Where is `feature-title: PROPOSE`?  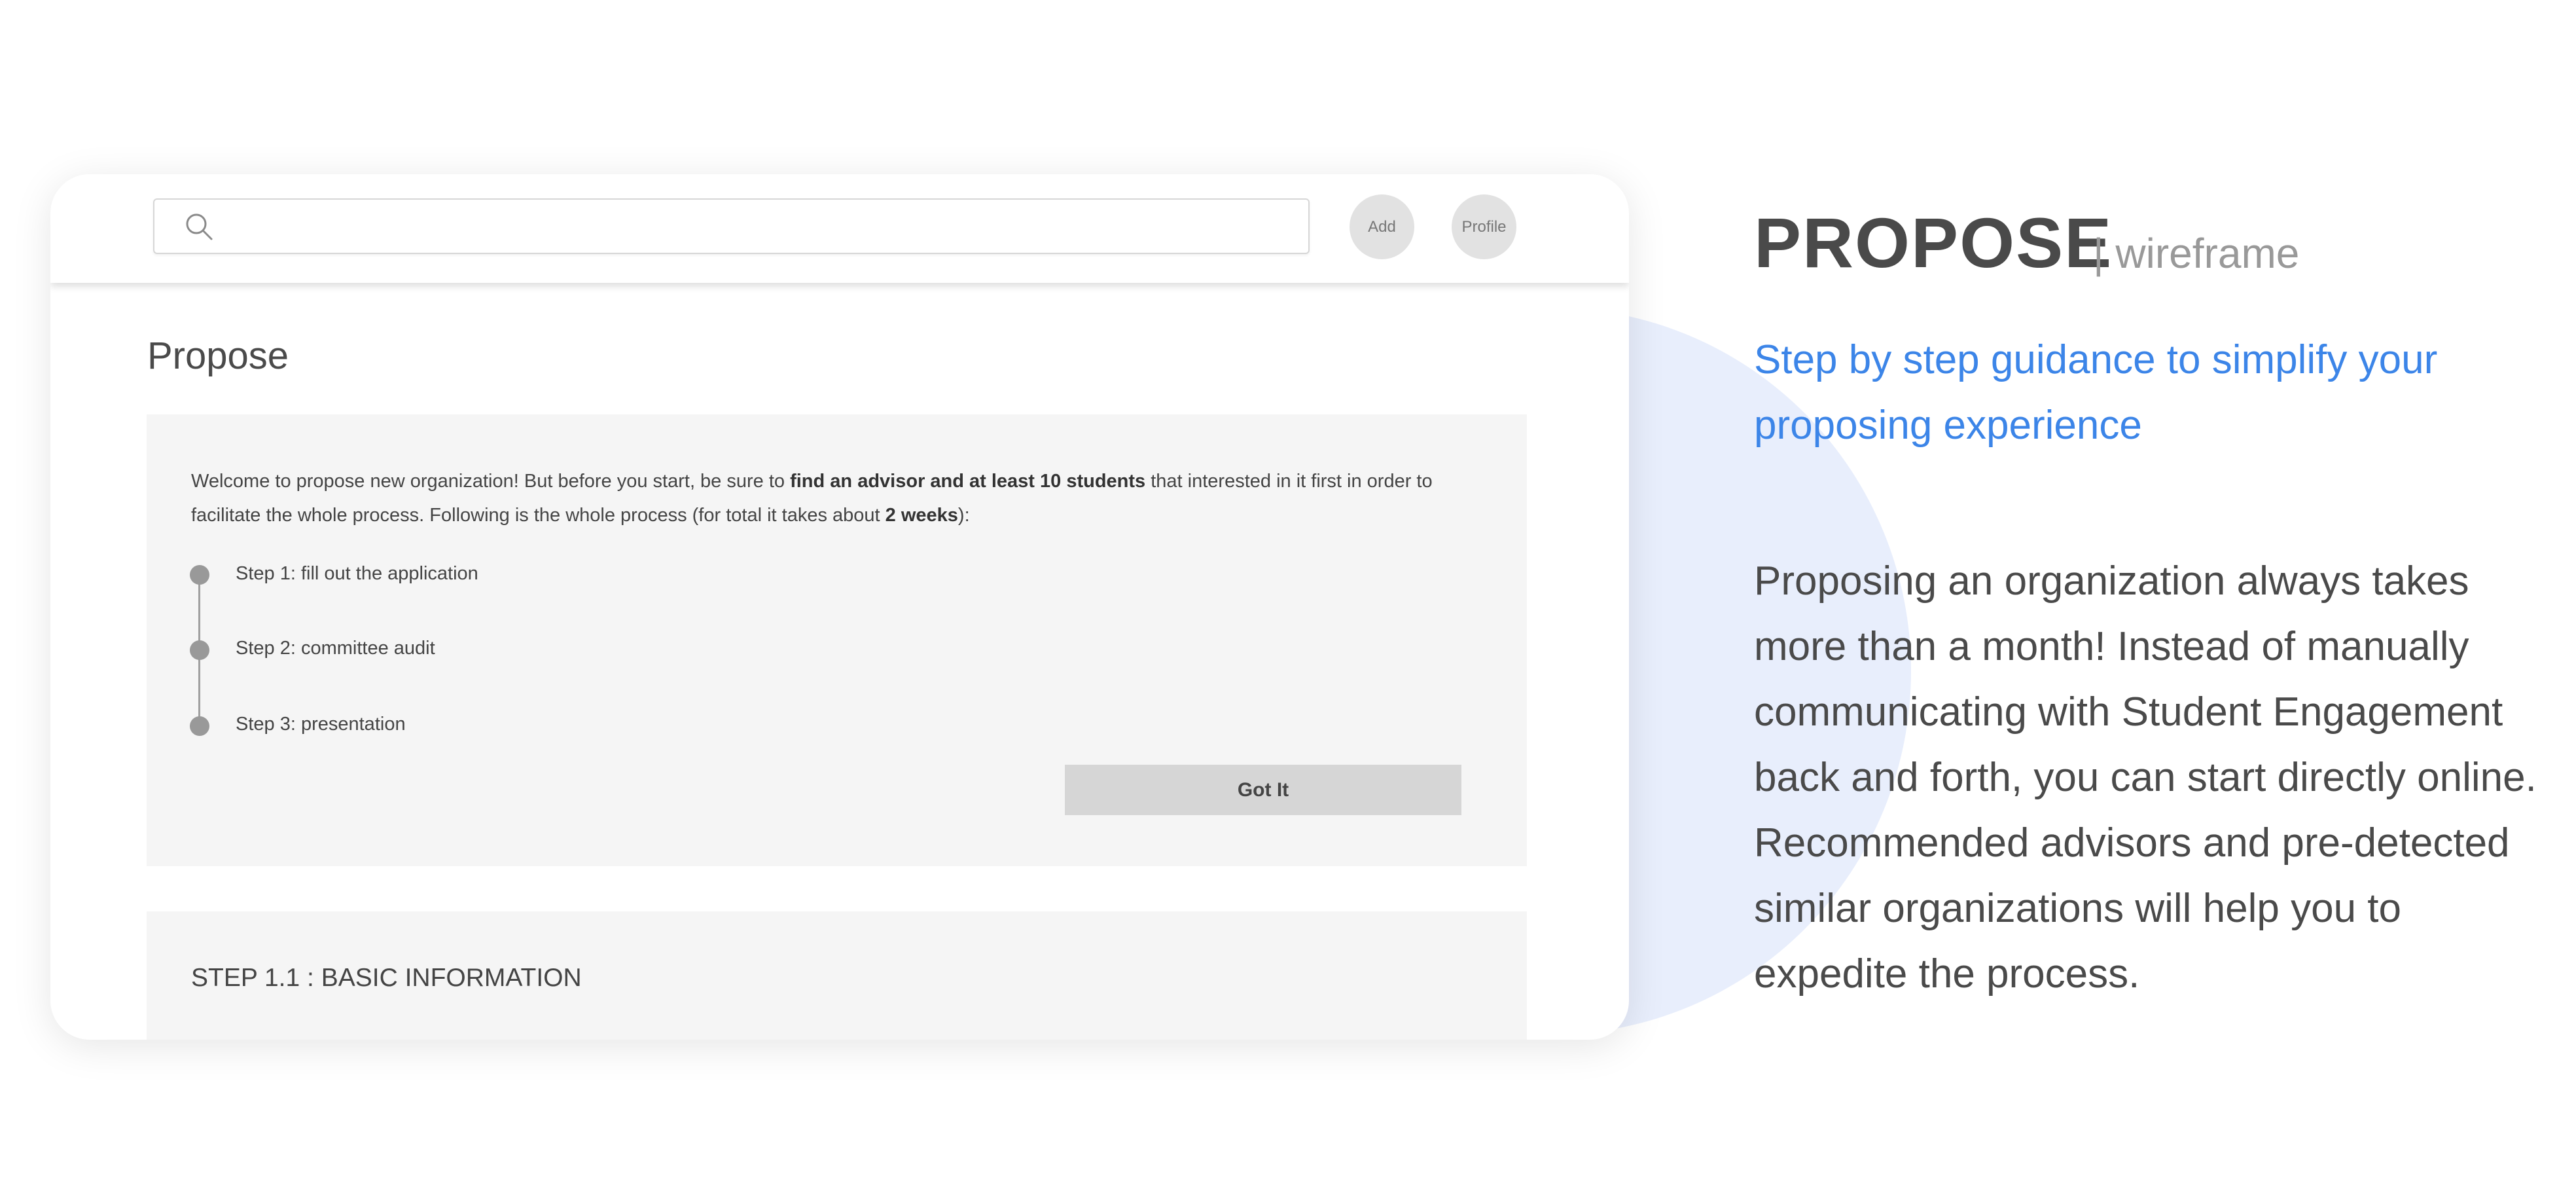 feature-title: PROPOSE is located at coordinates (1933, 242).